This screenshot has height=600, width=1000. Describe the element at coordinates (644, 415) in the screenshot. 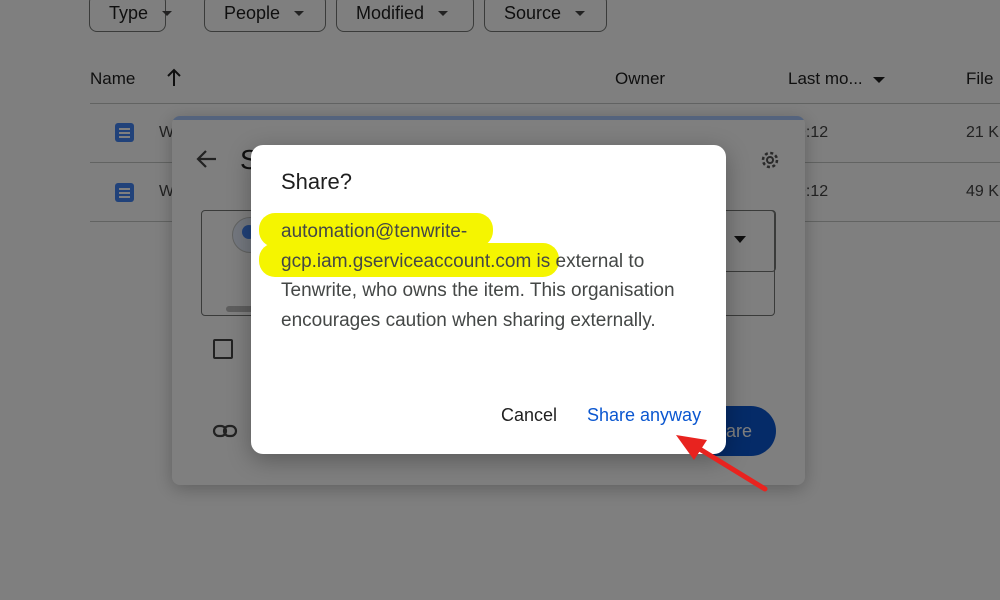

I see `share-anyway-button: Share anyway` at that location.